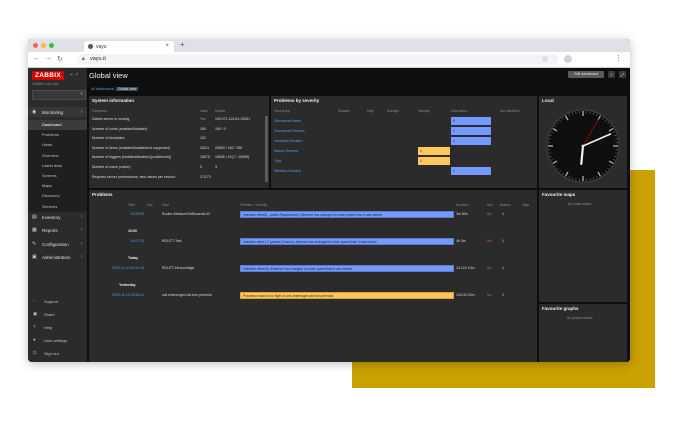 This screenshot has height=439, width=695. I want to click on menu-icon: ≡, so click(611, 74).